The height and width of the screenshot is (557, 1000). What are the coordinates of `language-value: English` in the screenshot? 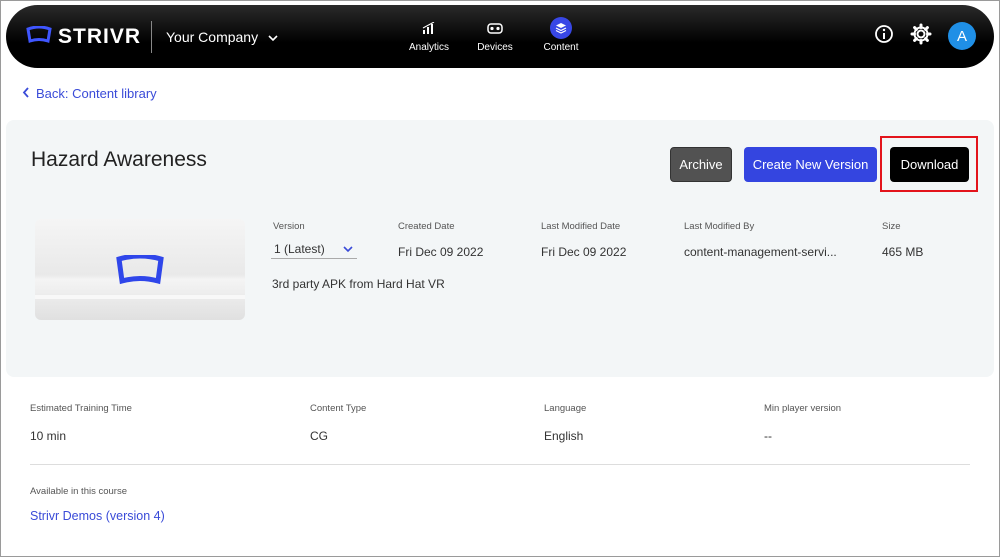 It's located at (564, 436).